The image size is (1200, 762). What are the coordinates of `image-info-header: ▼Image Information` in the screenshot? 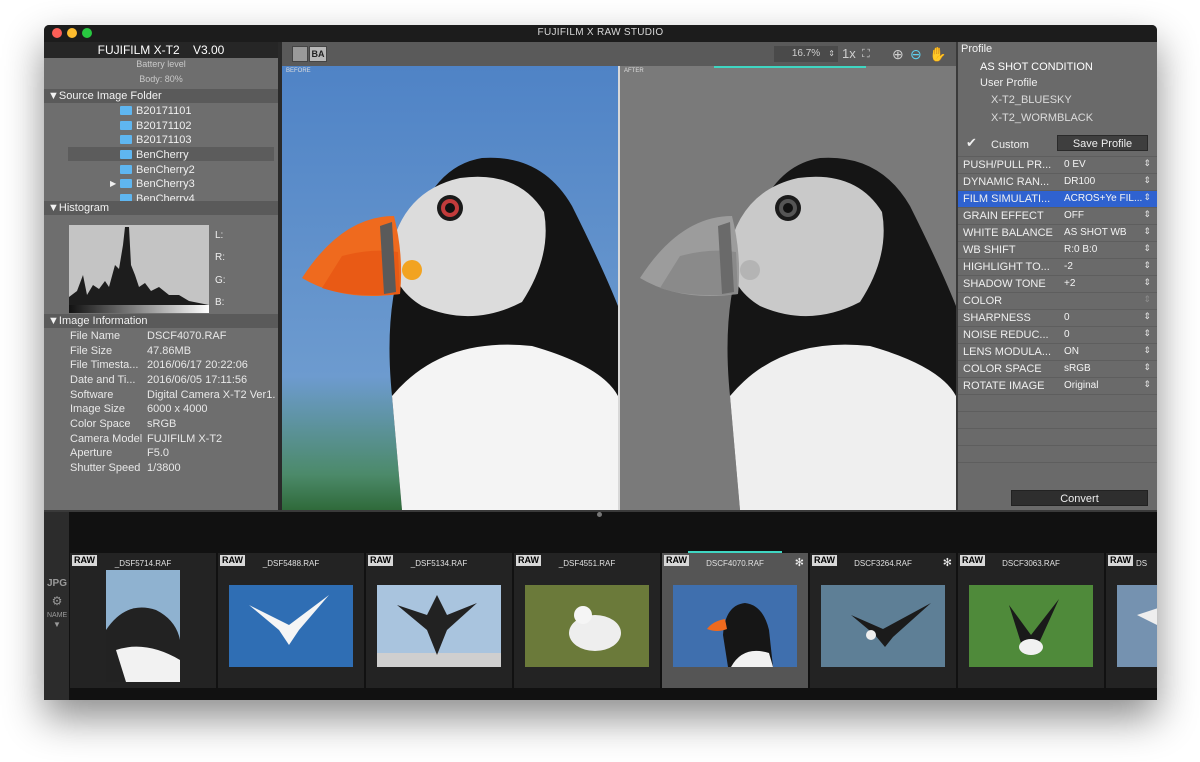 It's located at (161, 321).